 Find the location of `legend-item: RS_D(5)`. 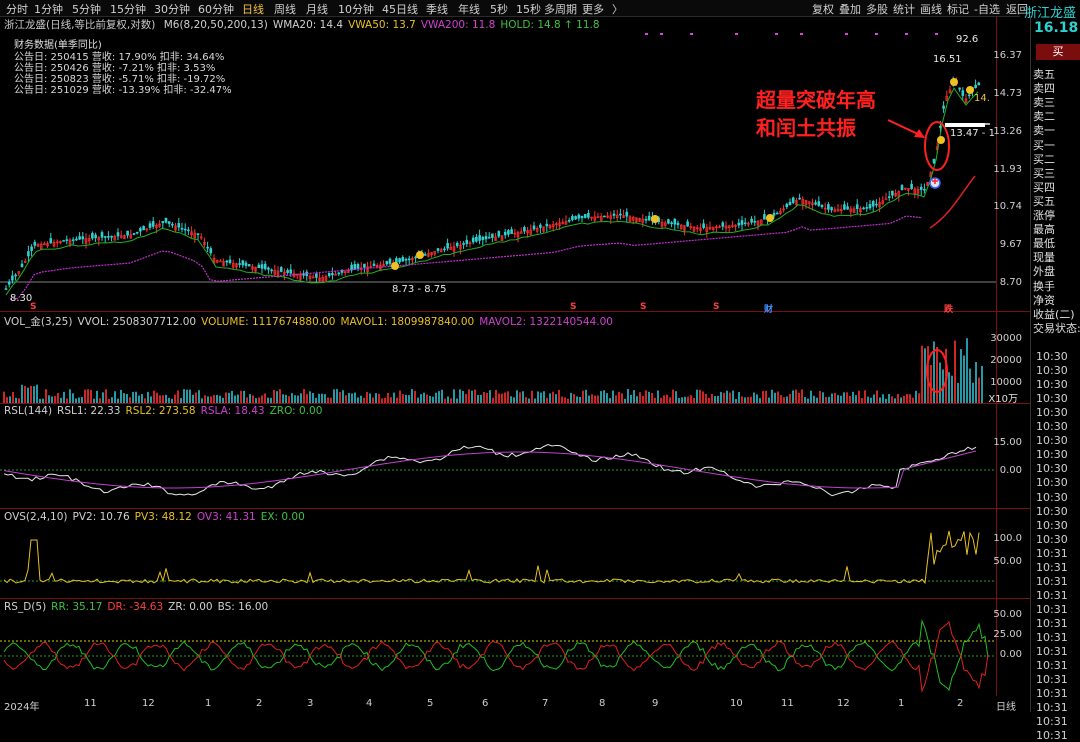

legend-item: RS_D(5) is located at coordinates (25, 607).